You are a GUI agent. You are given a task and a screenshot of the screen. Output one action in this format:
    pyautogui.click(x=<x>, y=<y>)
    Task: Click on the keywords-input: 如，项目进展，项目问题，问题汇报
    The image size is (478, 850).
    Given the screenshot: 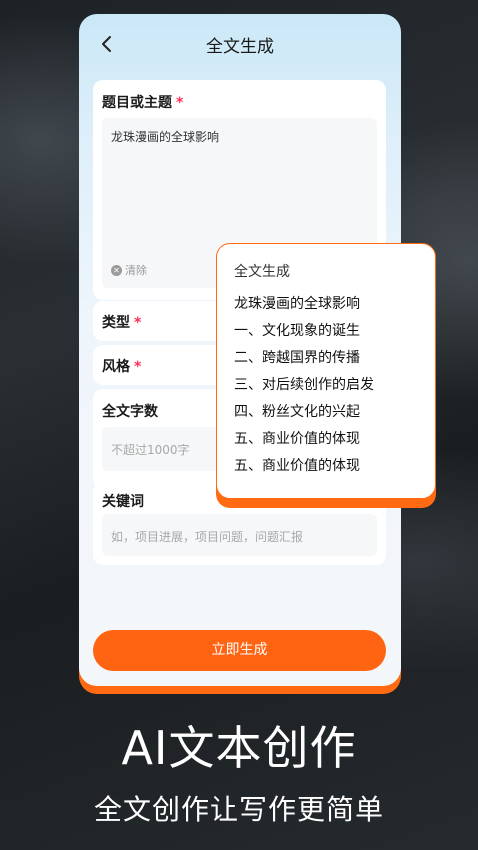 What is the action you would take?
    pyautogui.click(x=239, y=535)
    